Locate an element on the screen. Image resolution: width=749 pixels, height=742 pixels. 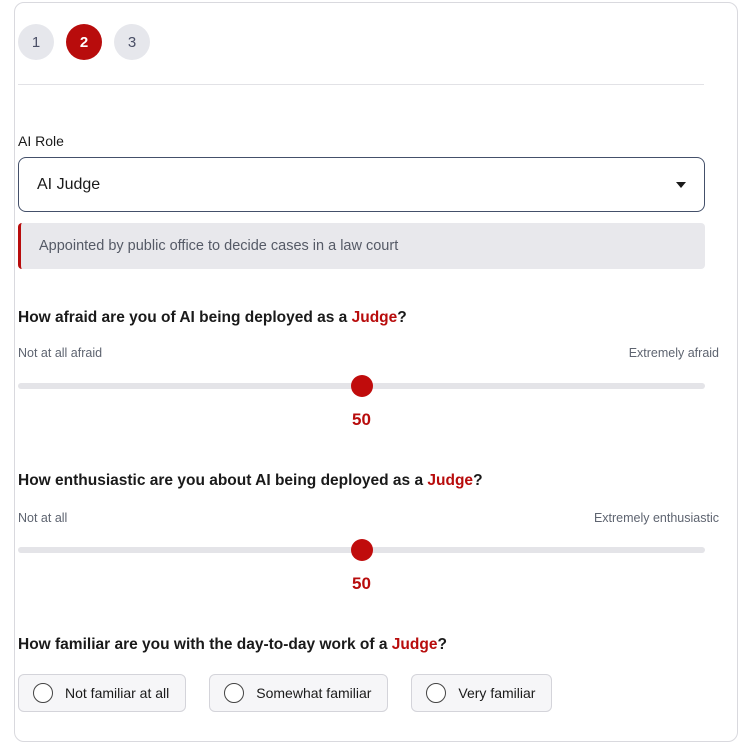
enthusiastic-slider-track is located at coordinates (361, 550).